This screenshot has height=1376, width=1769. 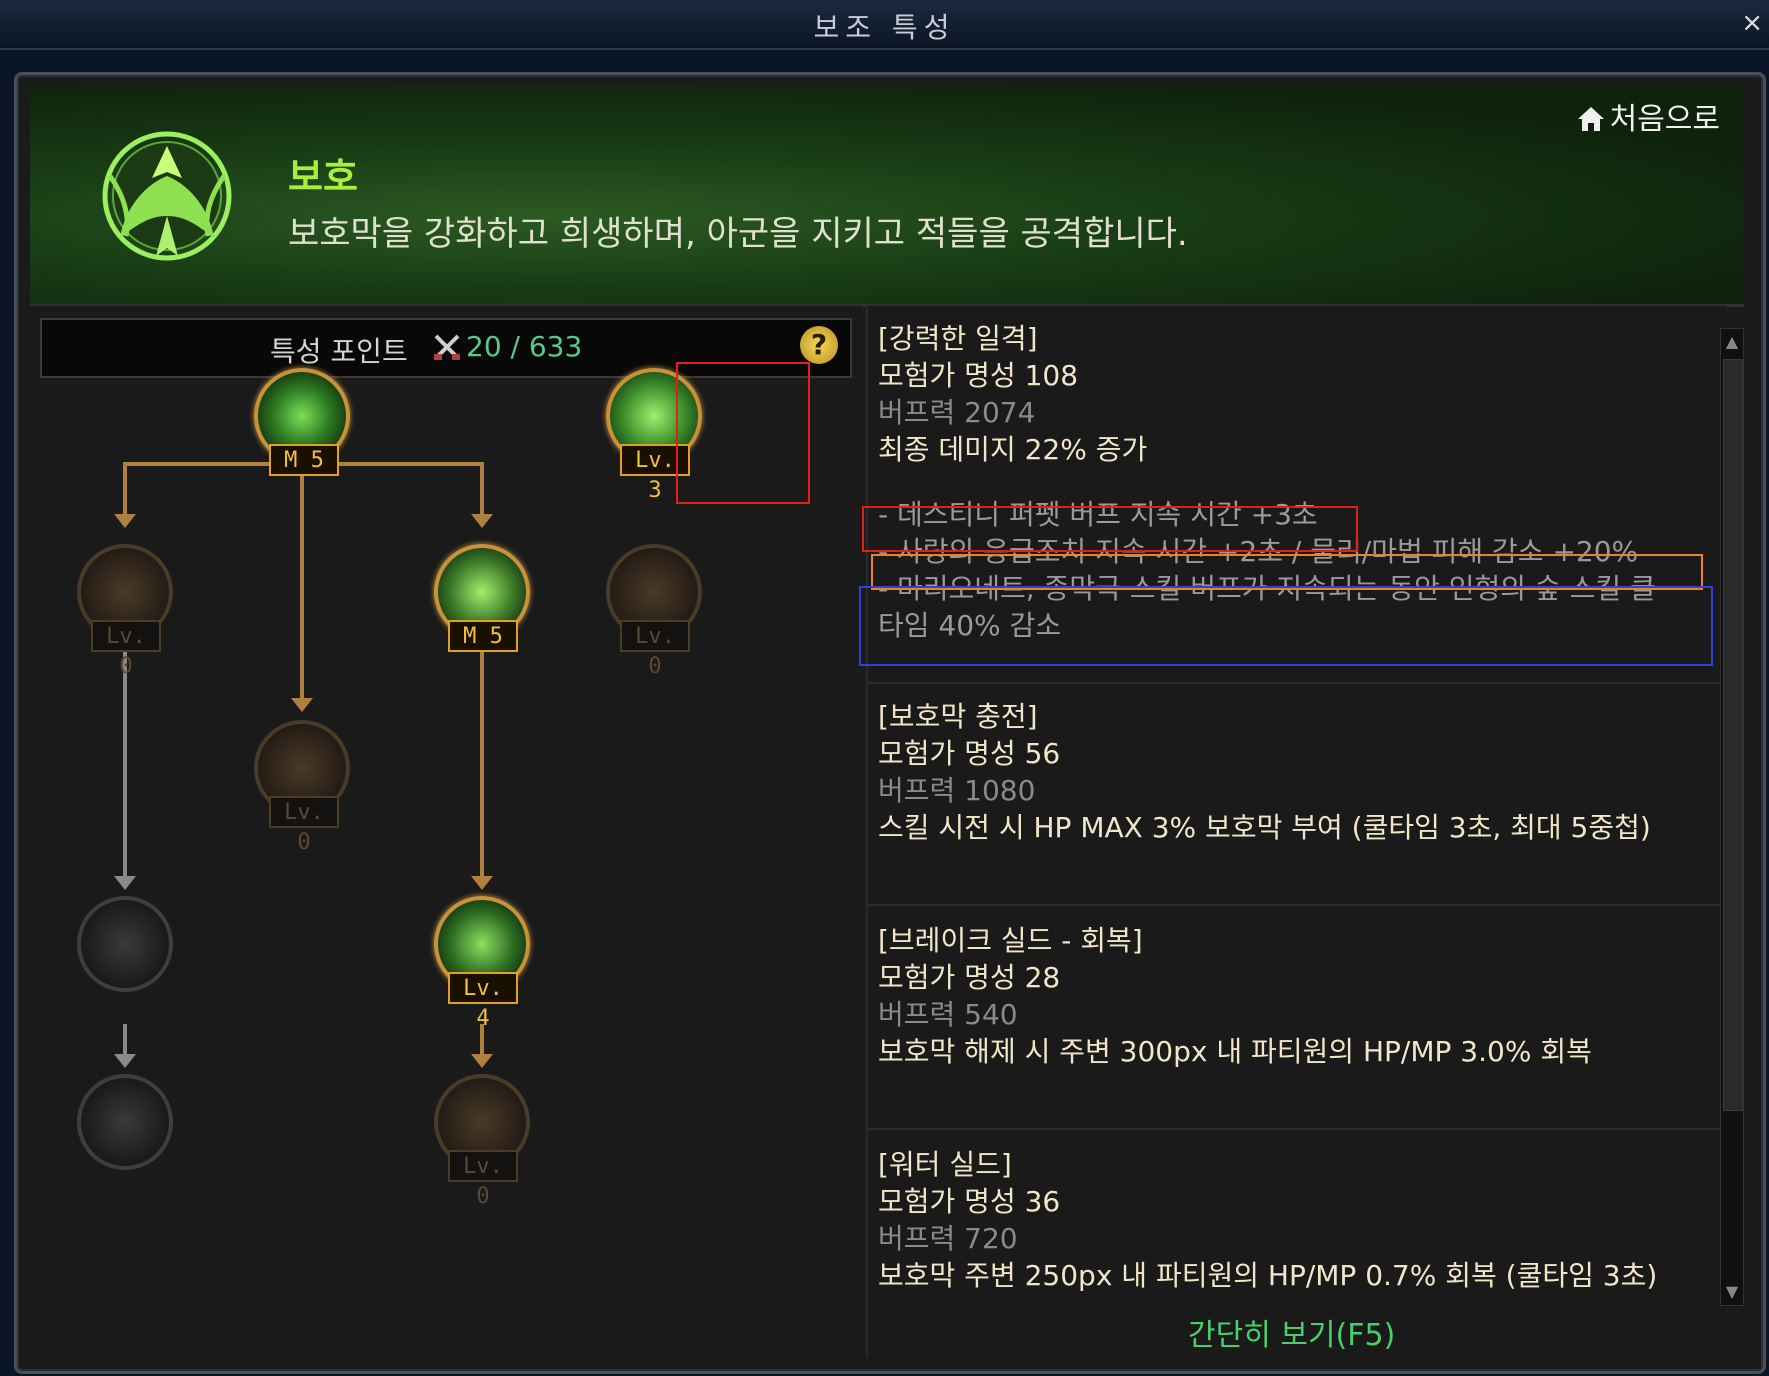 I want to click on highlight-box-orange-text, so click(x=1287, y=572).